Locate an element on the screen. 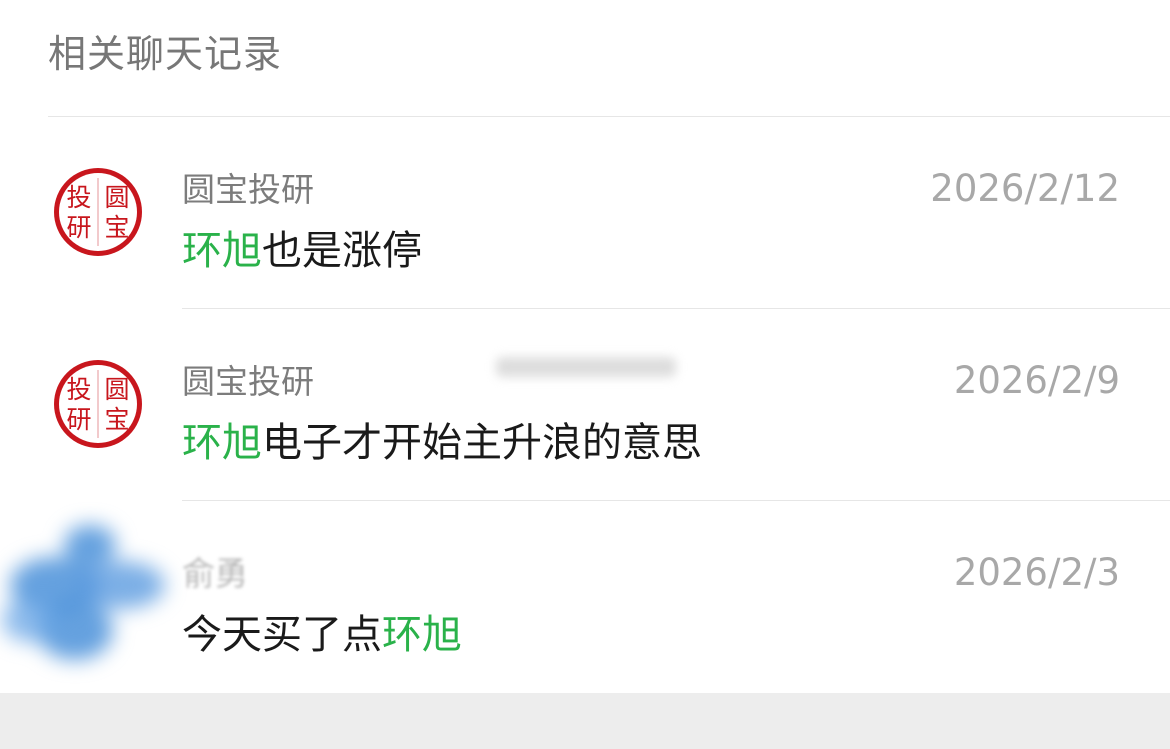 Image resolution: width=1170 pixels, height=749 pixels. message-snippet: 今天买了点环旭 is located at coordinates (322, 635).